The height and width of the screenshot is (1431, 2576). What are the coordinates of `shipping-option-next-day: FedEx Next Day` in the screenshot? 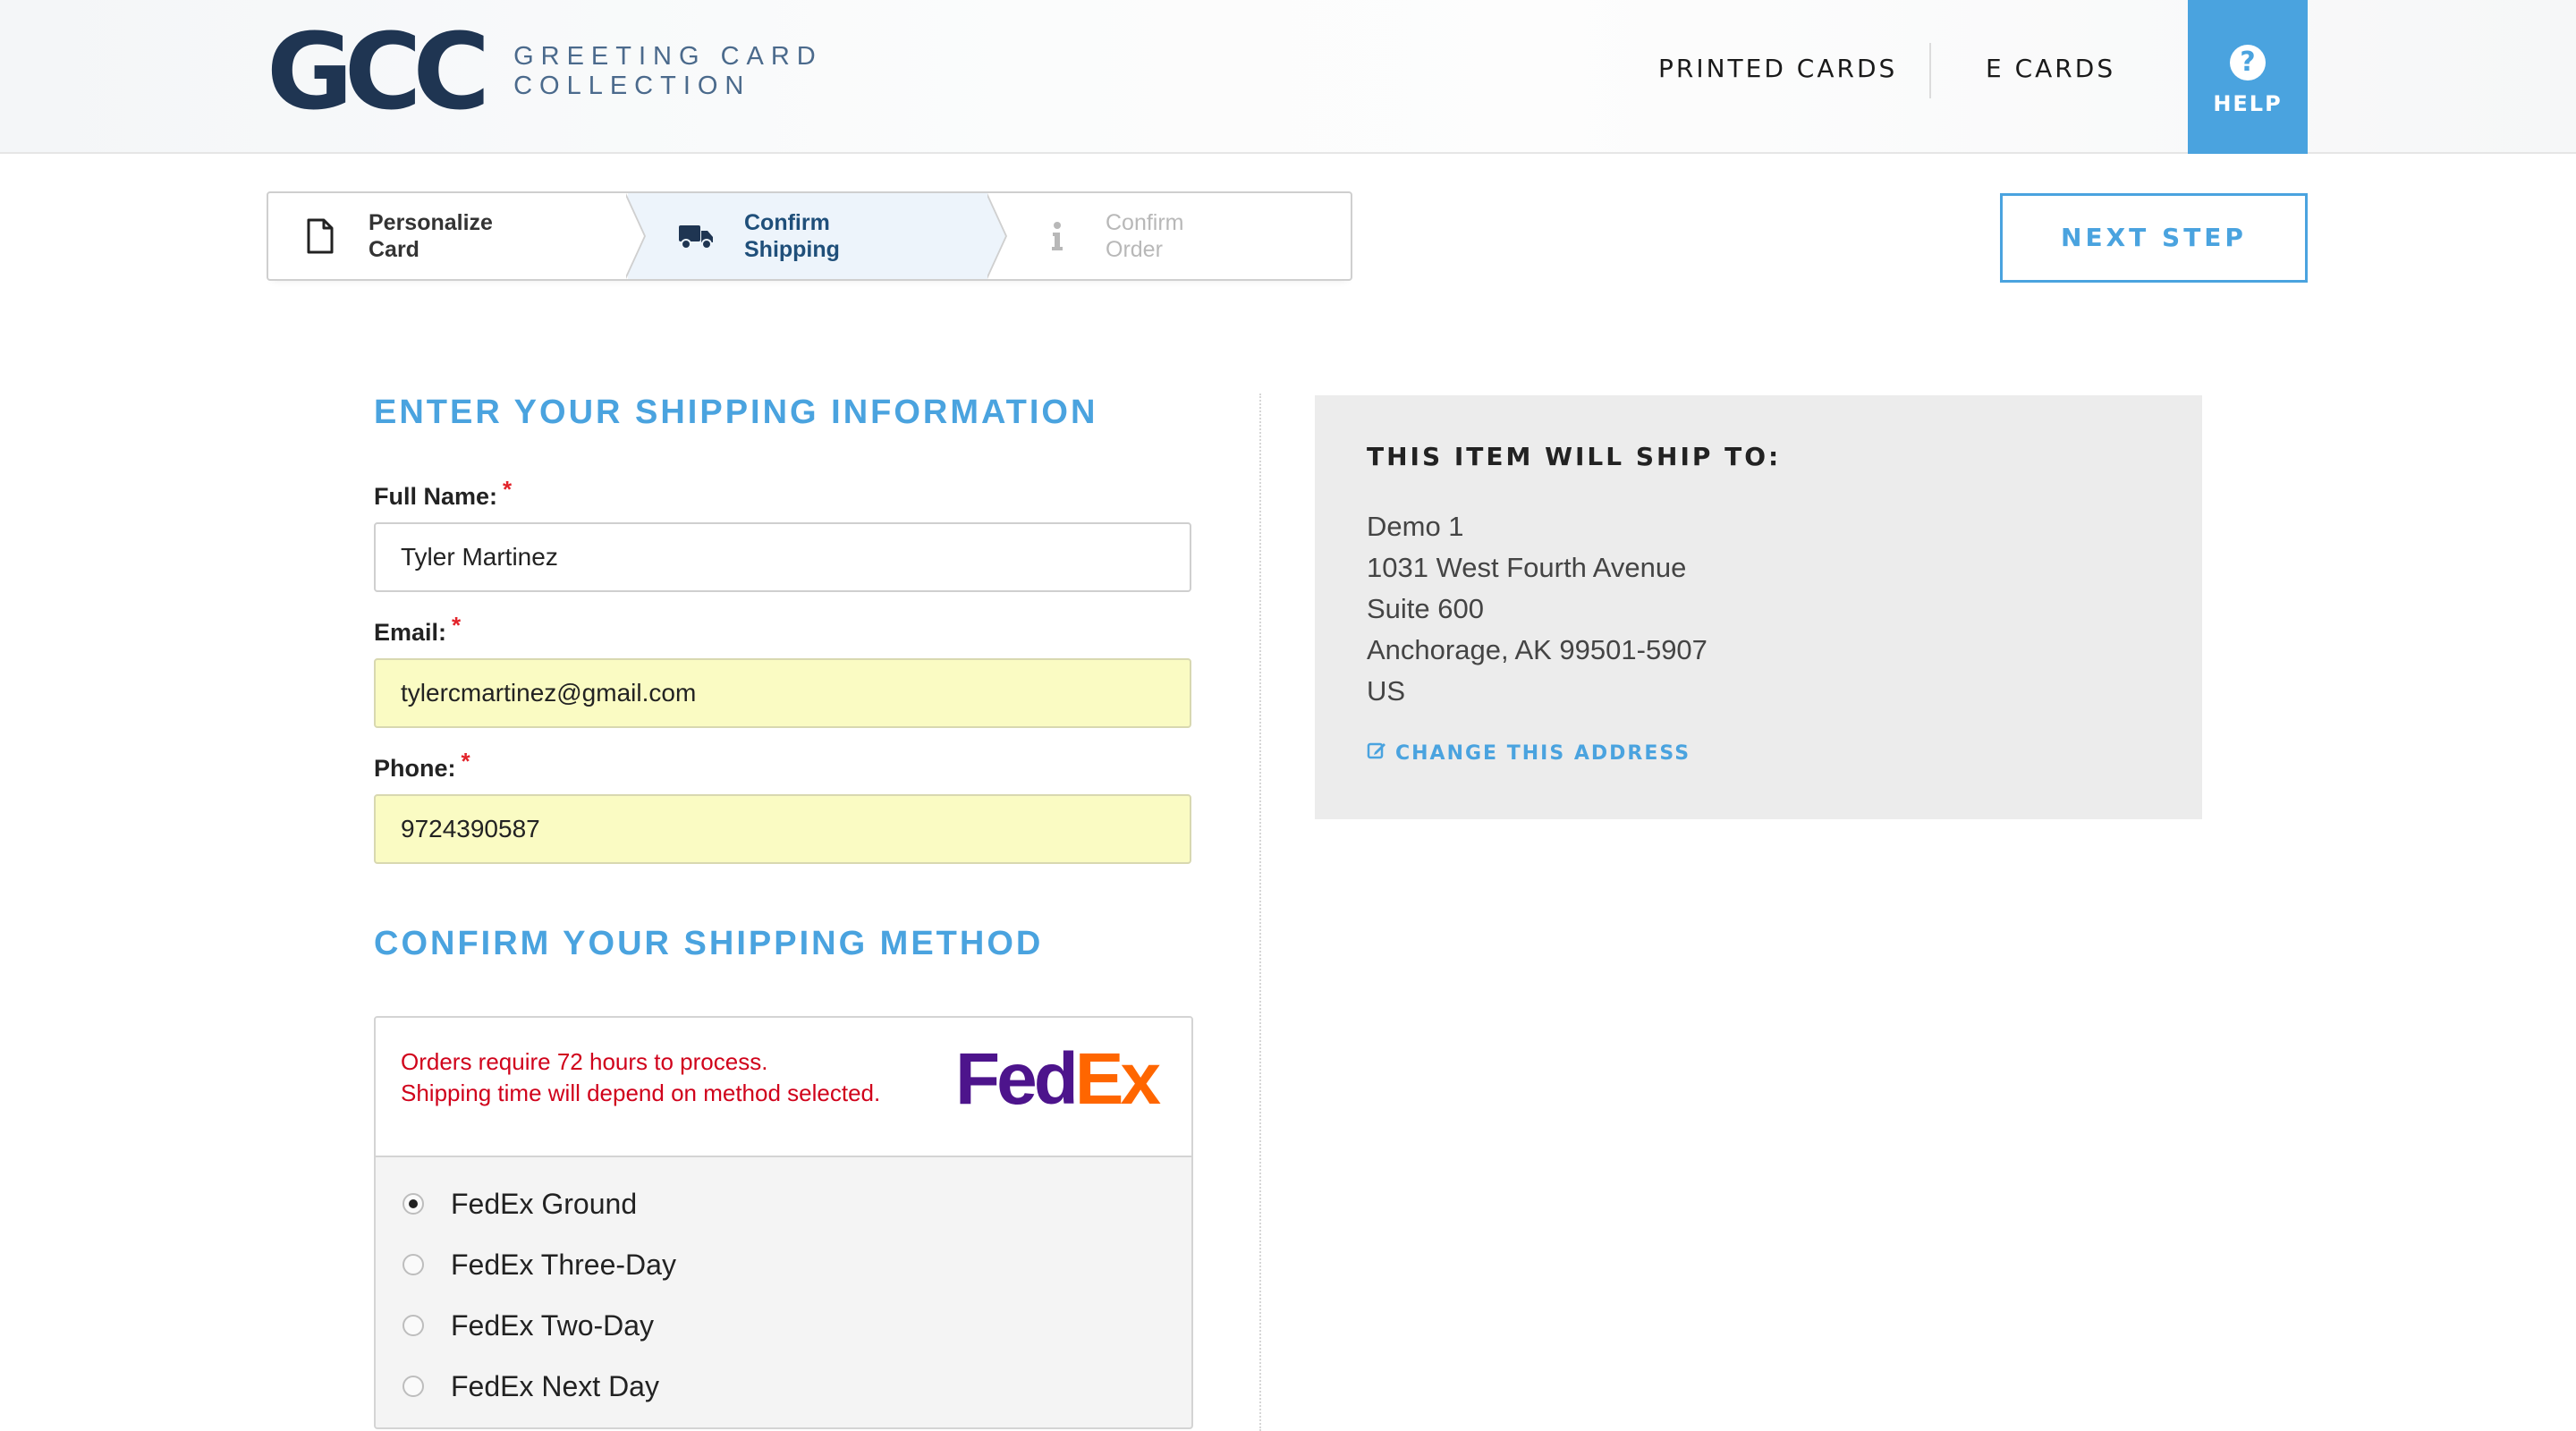 It's located at (530, 1386).